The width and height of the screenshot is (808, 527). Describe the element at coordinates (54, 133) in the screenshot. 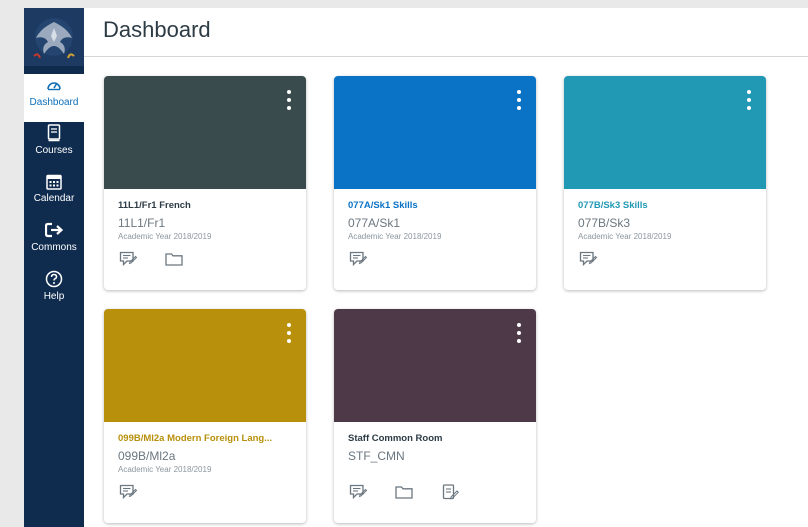

I see `courses-icon` at that location.